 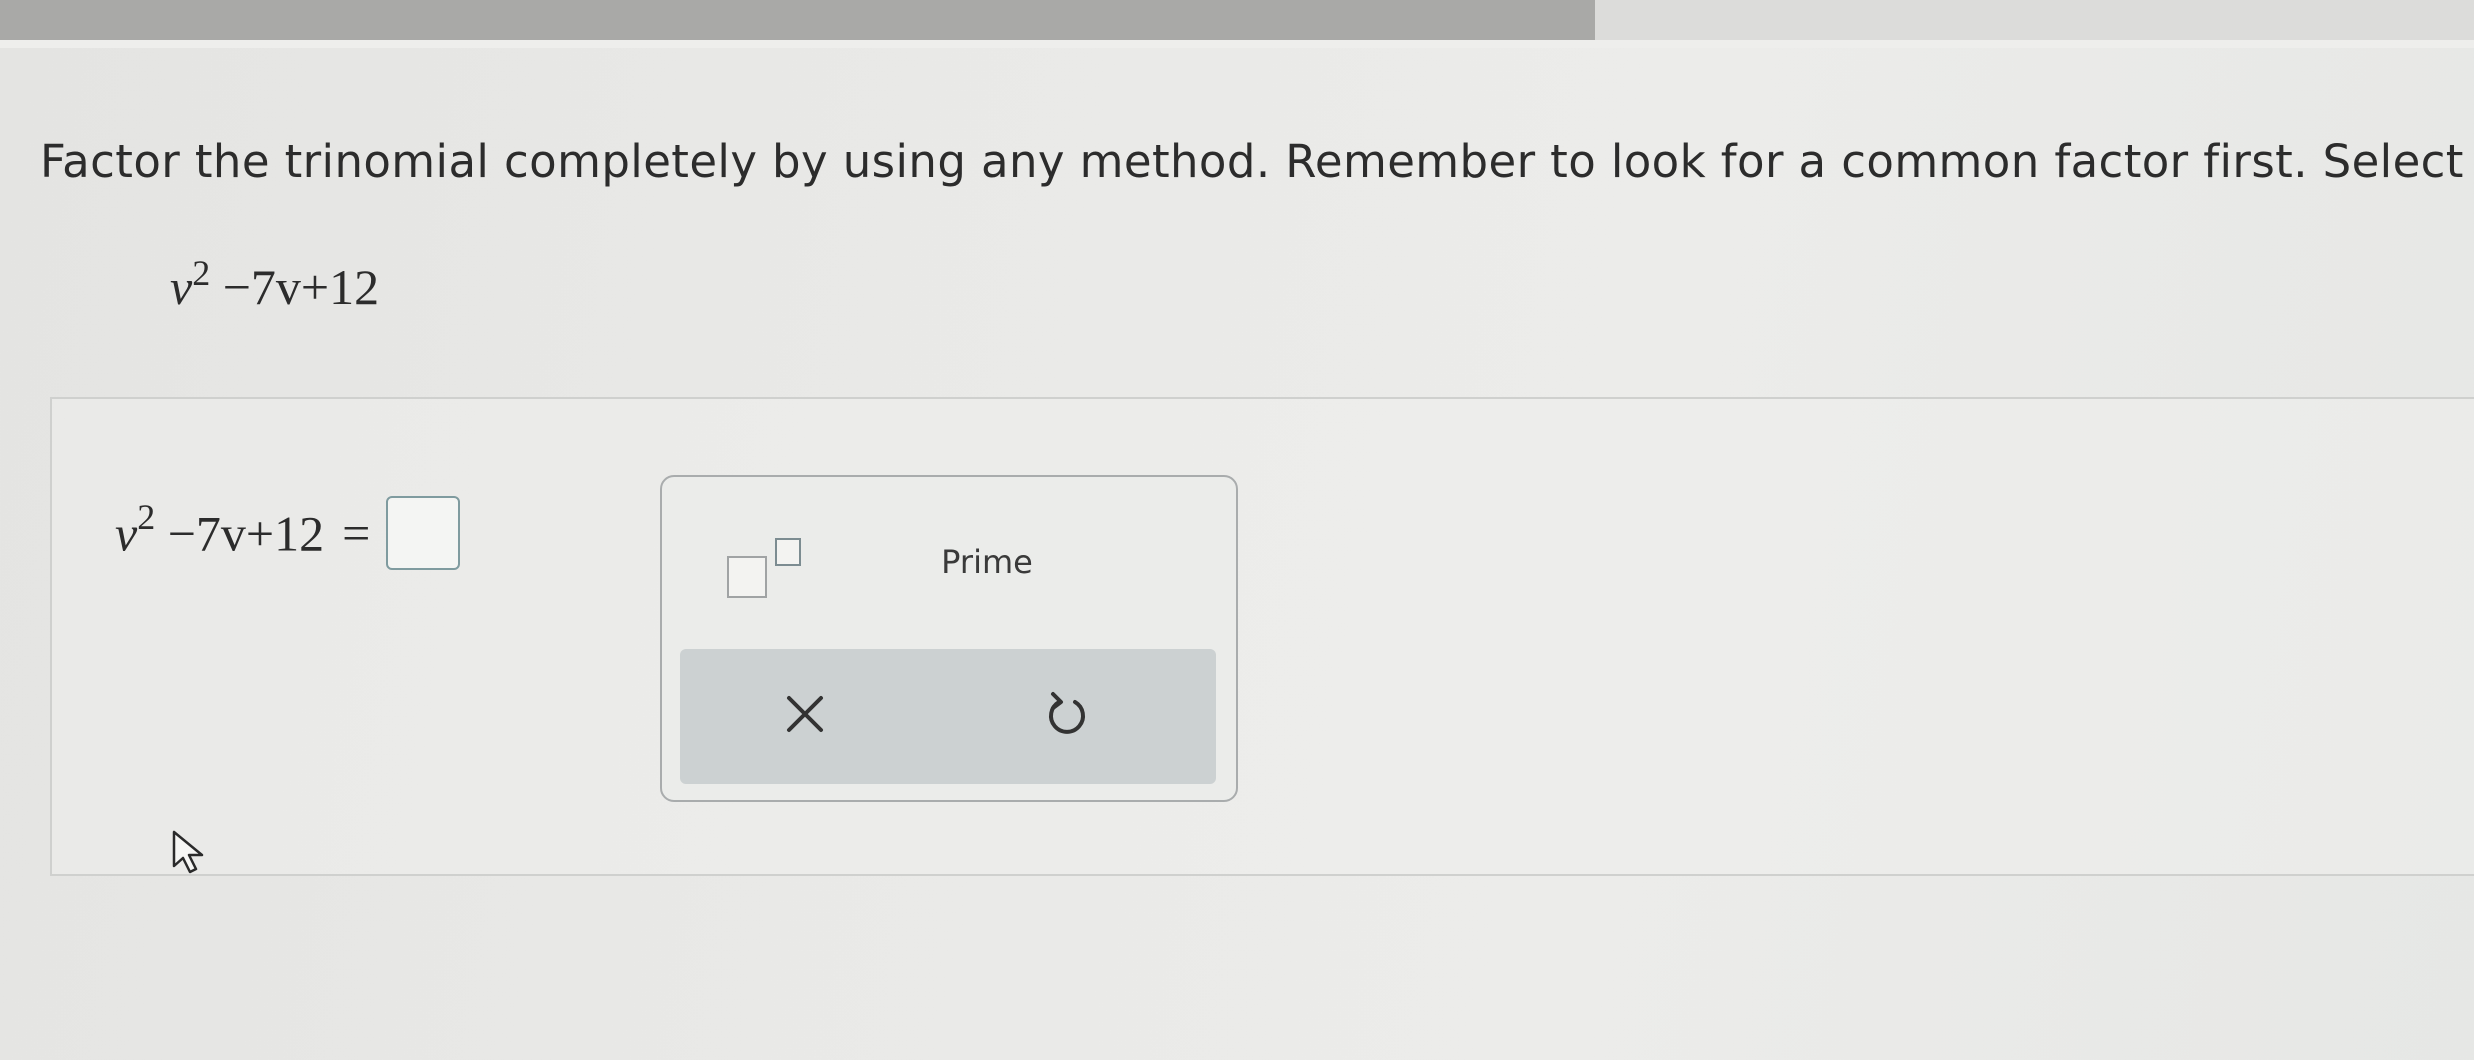 I want to click on answer-input-box, so click(x=423, y=533).